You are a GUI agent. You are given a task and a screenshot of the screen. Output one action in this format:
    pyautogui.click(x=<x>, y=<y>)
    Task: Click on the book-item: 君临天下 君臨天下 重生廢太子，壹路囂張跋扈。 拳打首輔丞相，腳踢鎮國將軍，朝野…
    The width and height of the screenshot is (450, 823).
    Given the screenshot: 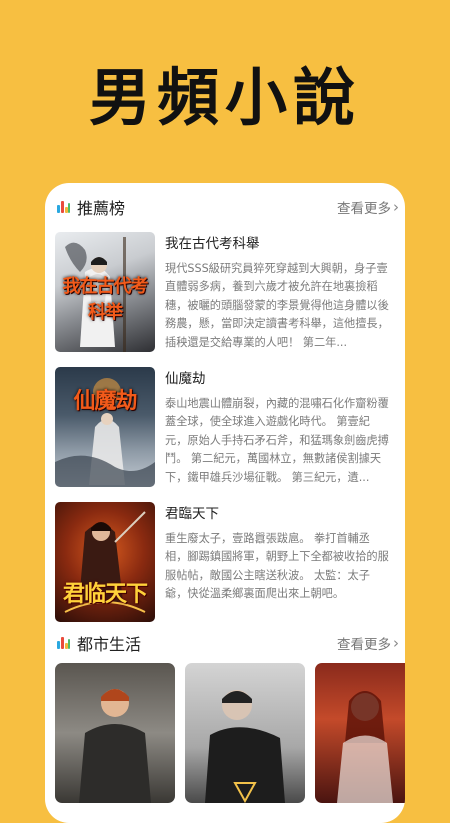 What is the action you would take?
    pyautogui.click(x=225, y=562)
    